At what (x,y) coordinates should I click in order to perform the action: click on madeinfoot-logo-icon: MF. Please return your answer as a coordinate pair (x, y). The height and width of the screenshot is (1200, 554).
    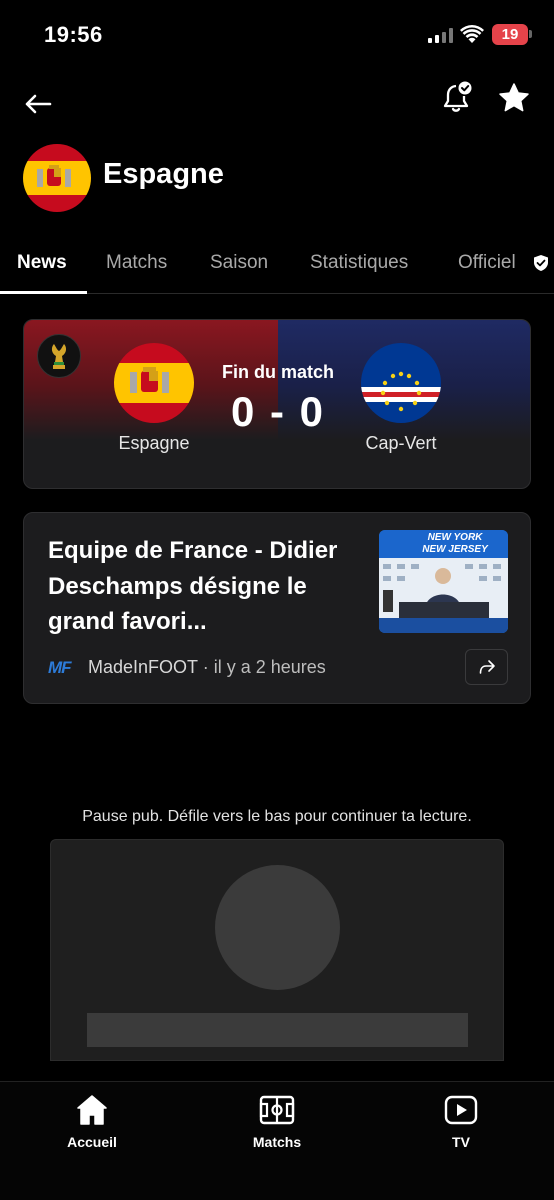
    Looking at the image, I should click on (60, 667).